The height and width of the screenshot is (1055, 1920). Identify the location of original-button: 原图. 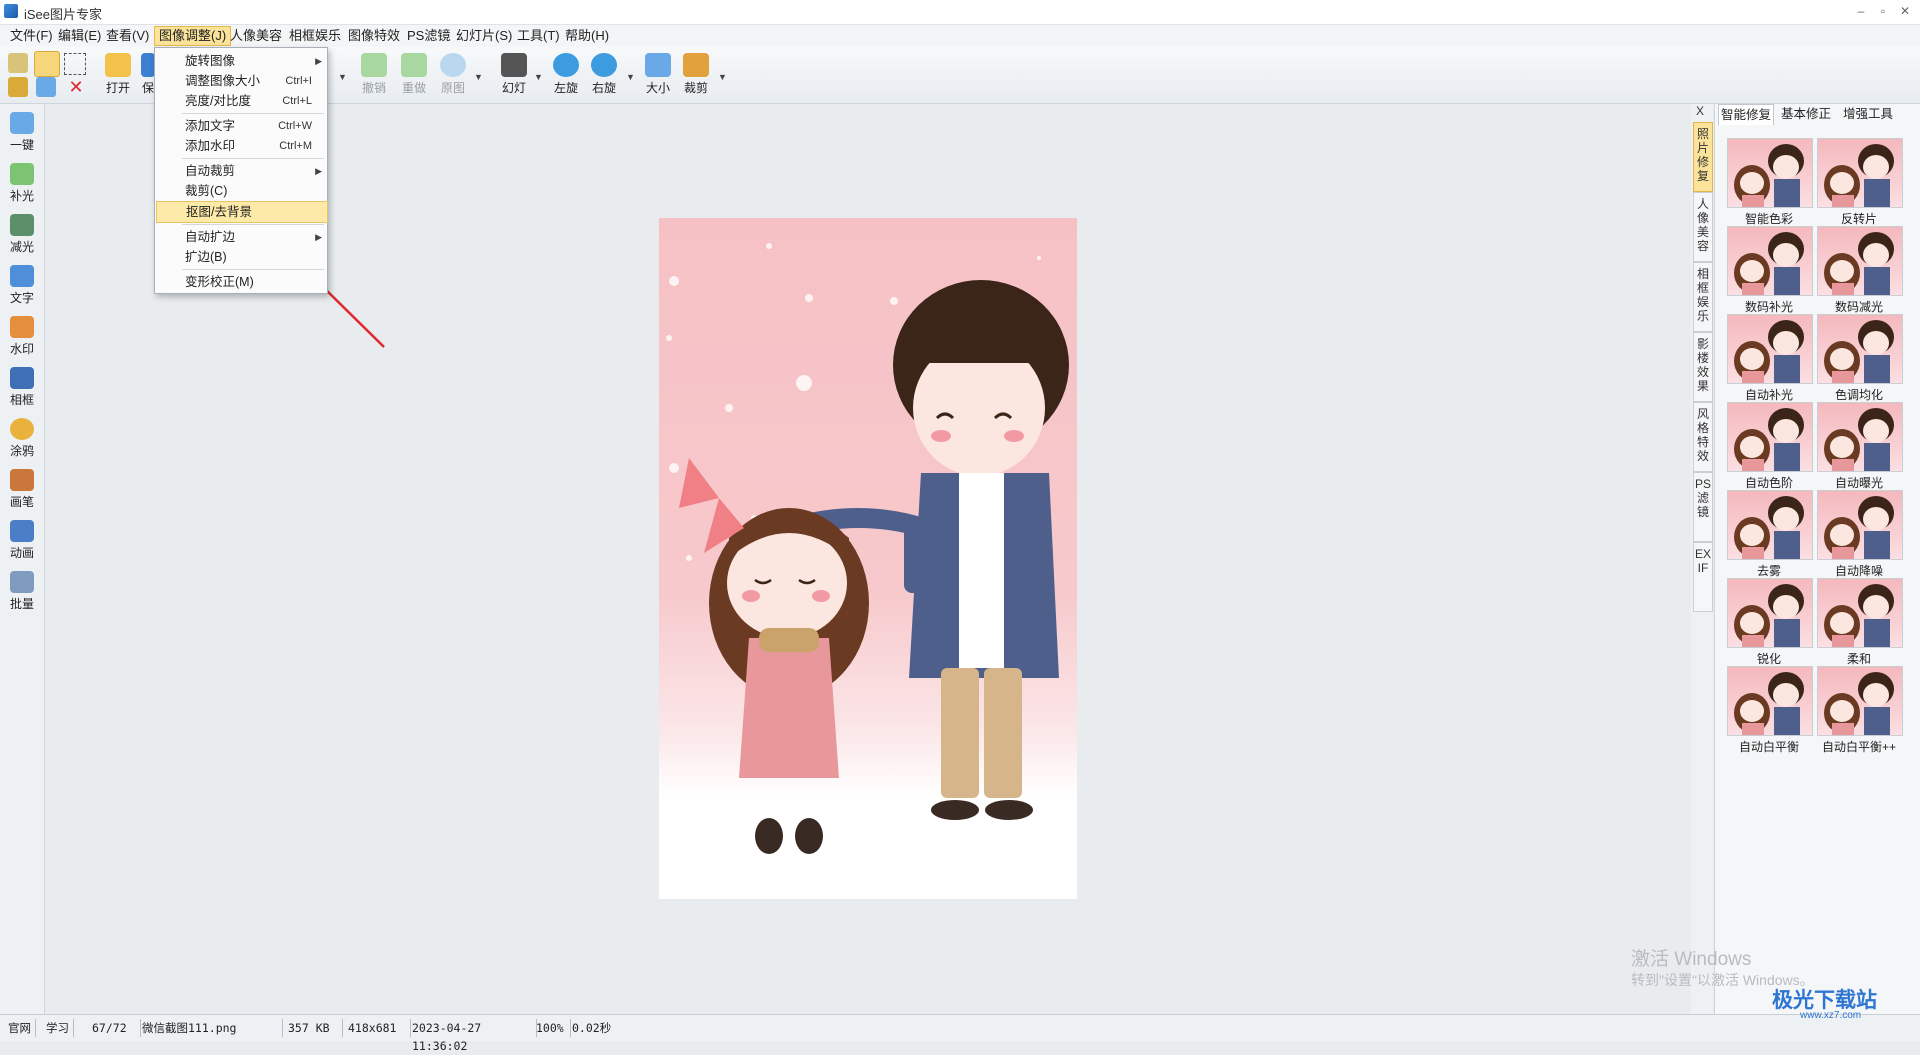
(453, 75).